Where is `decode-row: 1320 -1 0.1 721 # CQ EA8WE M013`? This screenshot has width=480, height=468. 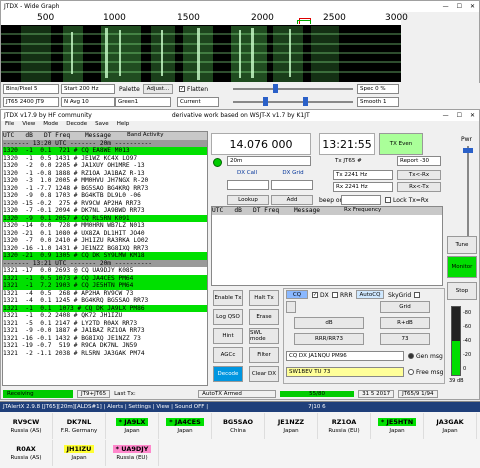
decode-row: 1320 -1 0.1 721 # CQ EA8WE M013 is located at coordinates (105, 151).